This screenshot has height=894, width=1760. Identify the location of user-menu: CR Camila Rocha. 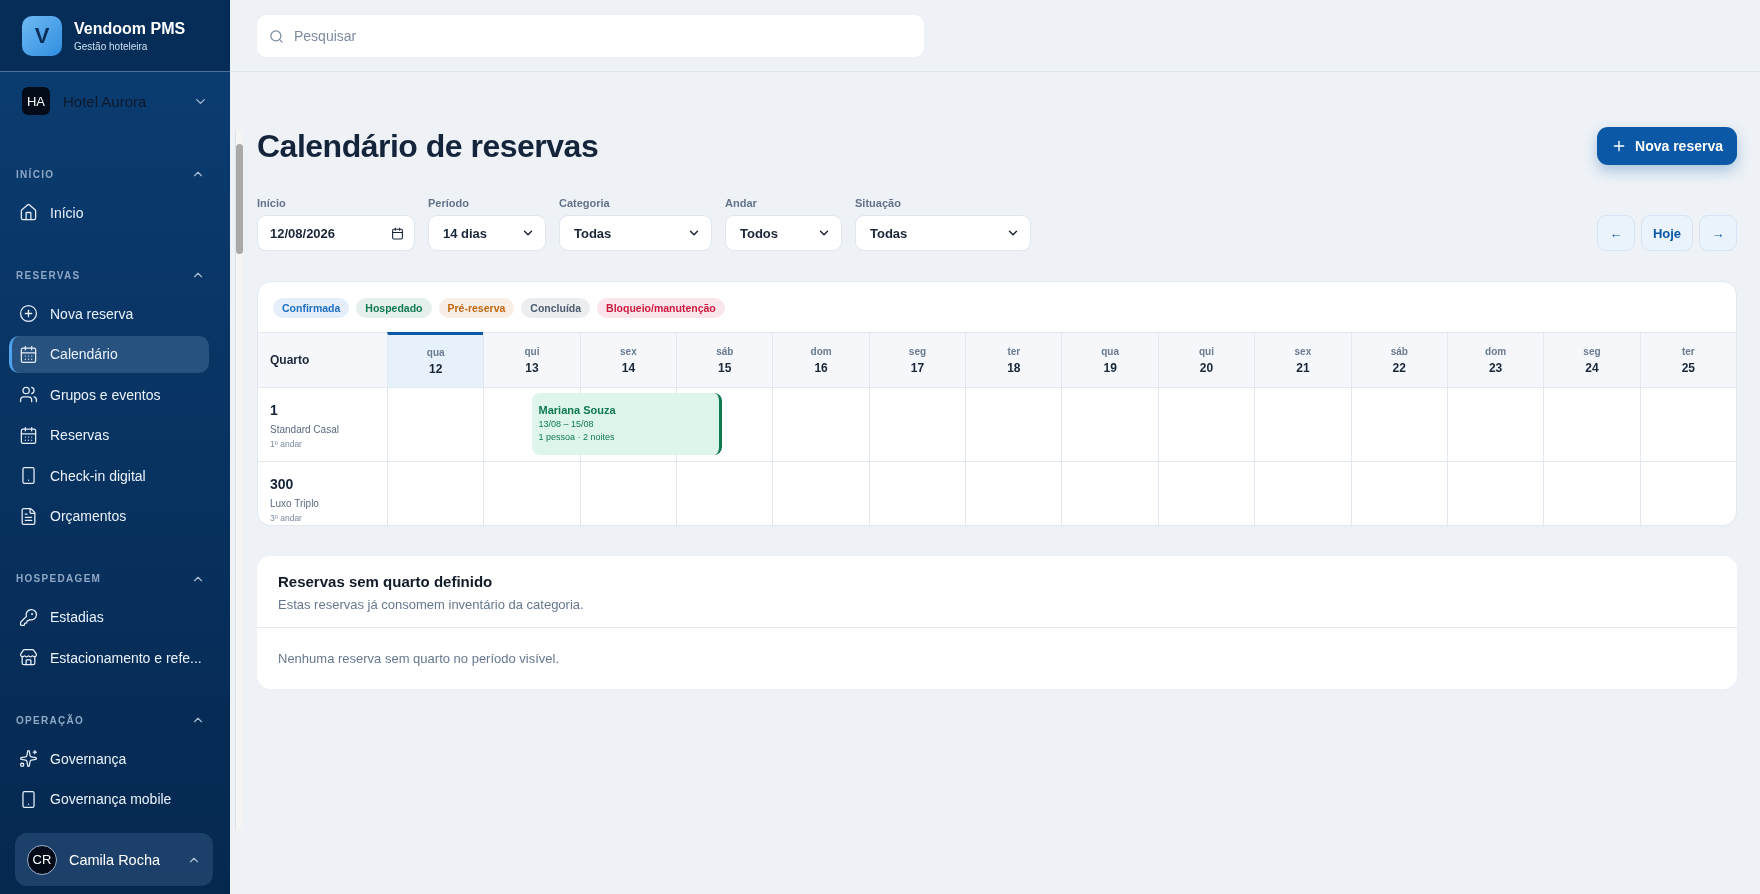
(114, 859).